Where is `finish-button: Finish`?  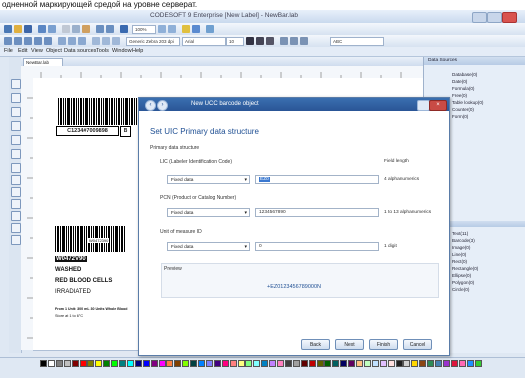
finish-button: Finish is located at coordinates (383, 344).